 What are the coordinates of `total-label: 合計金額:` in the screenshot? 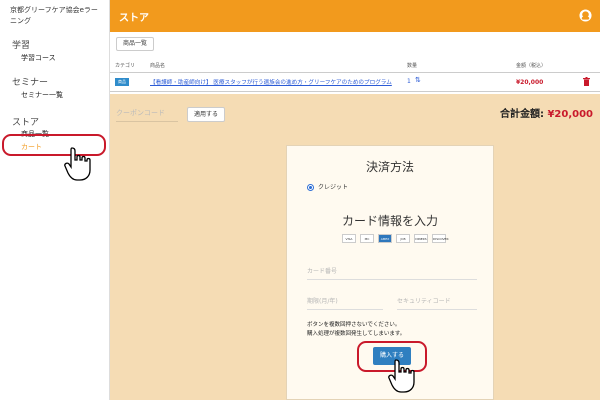 It's located at (521, 114).